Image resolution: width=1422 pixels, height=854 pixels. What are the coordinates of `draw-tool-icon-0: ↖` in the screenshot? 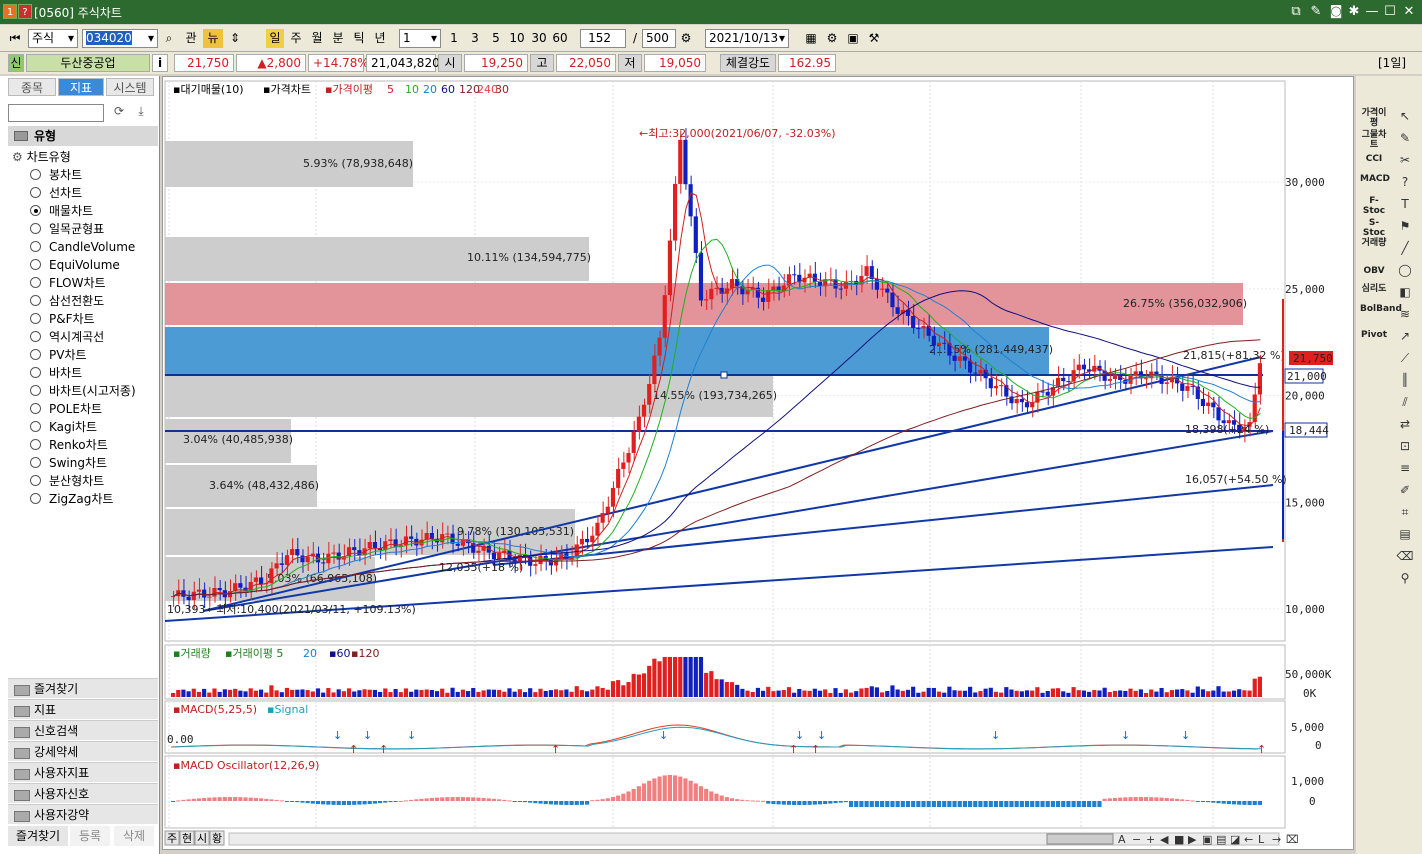 It's located at (1405, 116).